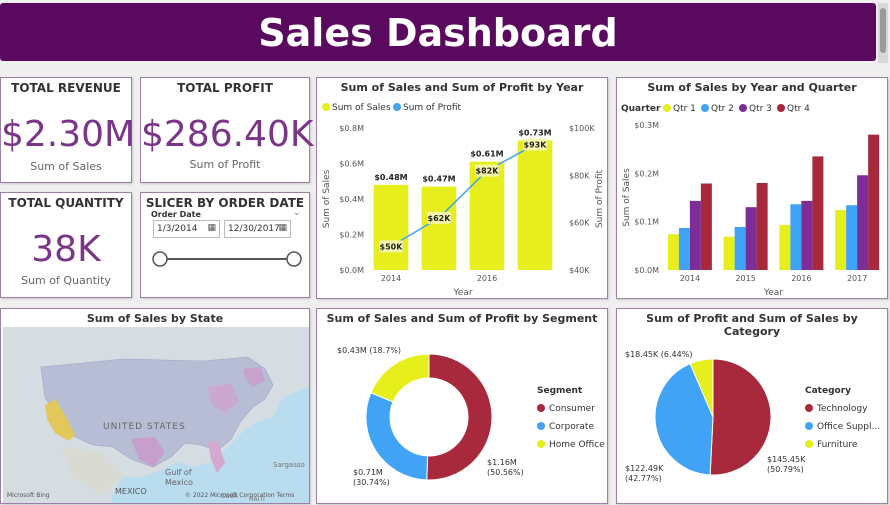 This screenshot has height=505, width=890. What do you see at coordinates (351, 164) in the screenshot?
I see `y-tick-label: $0.6M` at bounding box center [351, 164].